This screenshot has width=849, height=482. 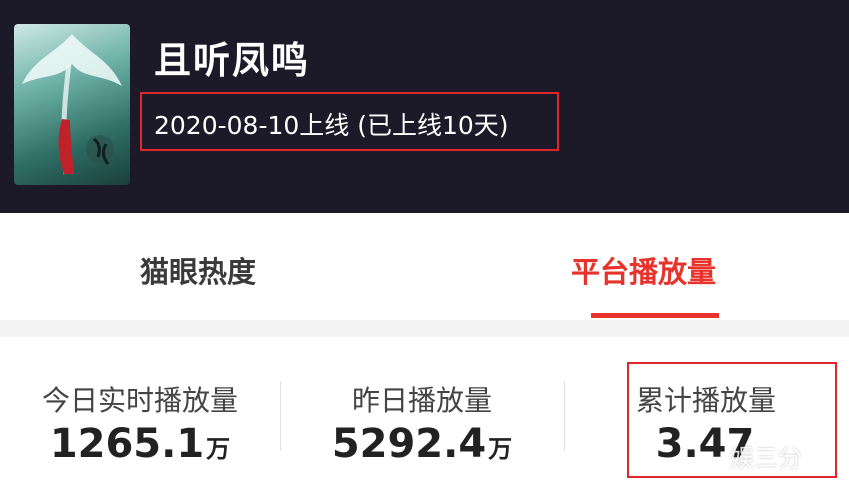 What do you see at coordinates (139, 400) in the screenshot?
I see `stat-label: 今日实时播放量` at bounding box center [139, 400].